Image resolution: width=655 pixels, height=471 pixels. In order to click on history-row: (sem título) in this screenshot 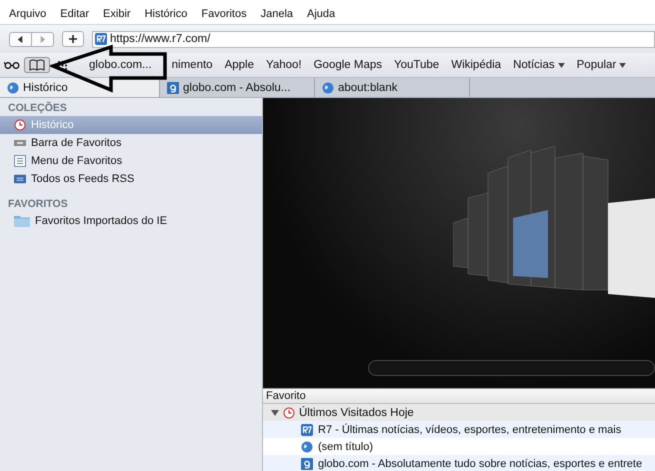, I will do `click(459, 446)`.